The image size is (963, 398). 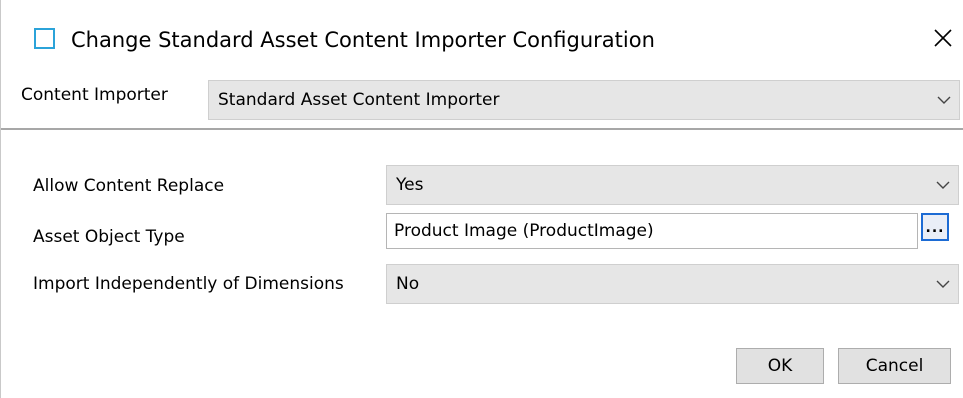 I want to click on asset-object-type-field: Product Image (ProductImage), so click(x=652, y=231).